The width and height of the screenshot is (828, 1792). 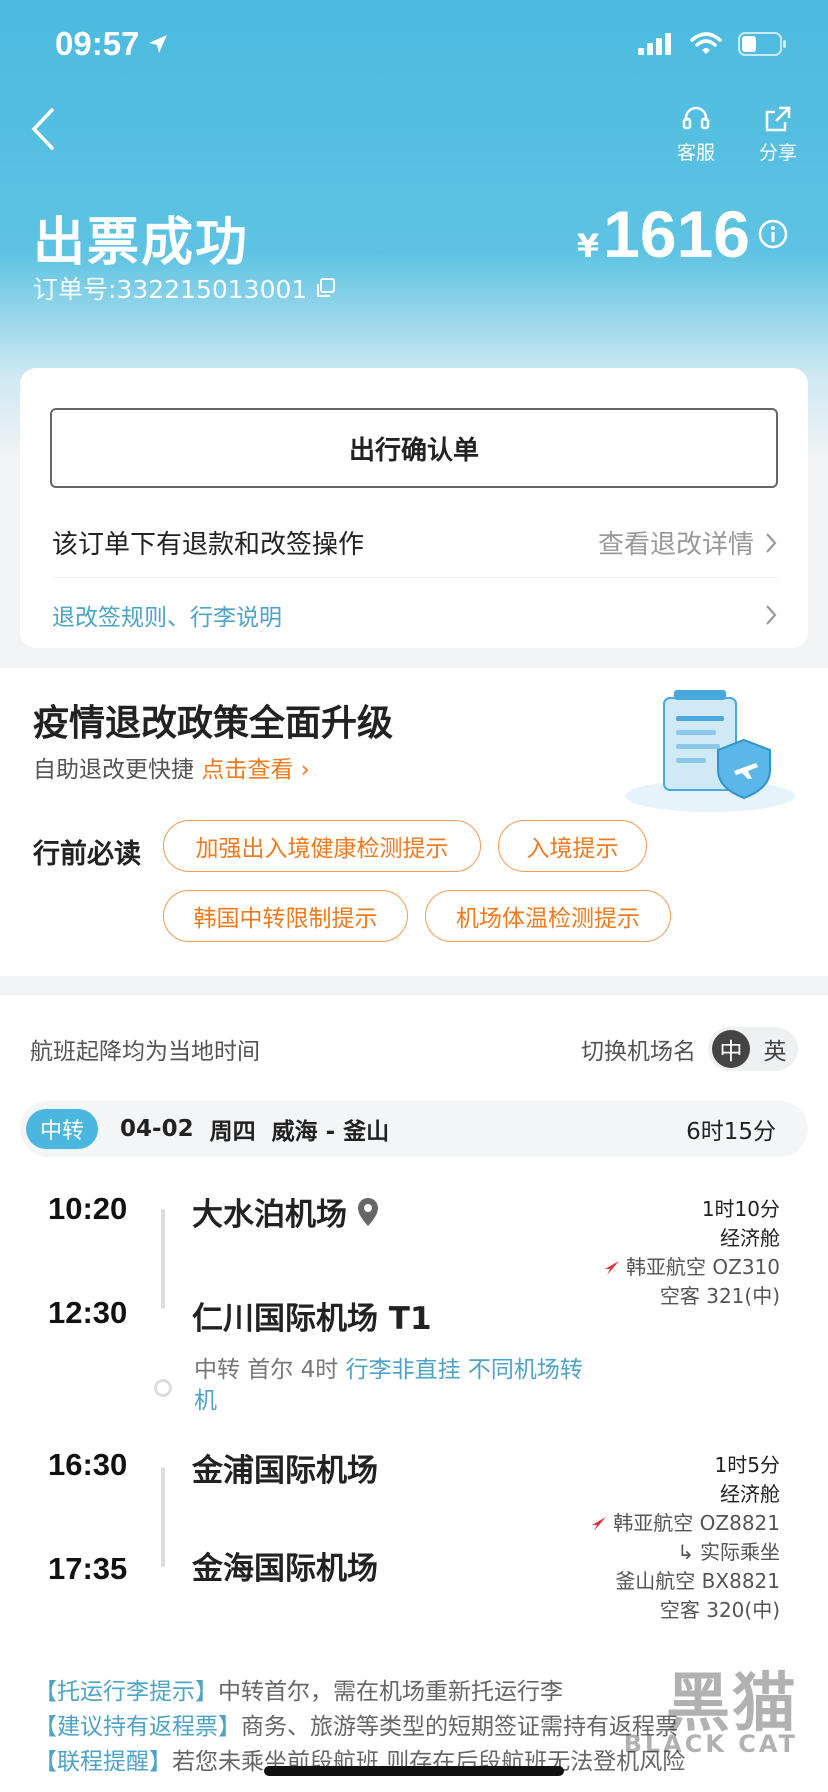 I want to click on home-indicator, so click(x=414, y=1771).